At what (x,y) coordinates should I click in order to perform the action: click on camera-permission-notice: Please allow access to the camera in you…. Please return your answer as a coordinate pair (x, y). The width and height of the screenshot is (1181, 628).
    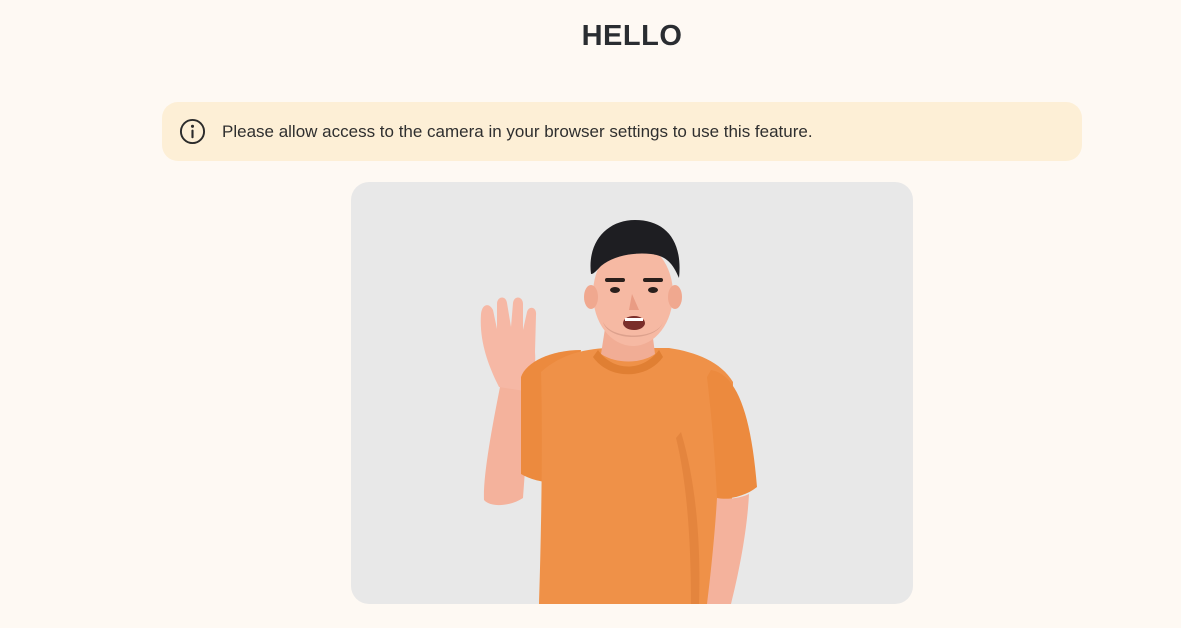
    Looking at the image, I should click on (622, 131).